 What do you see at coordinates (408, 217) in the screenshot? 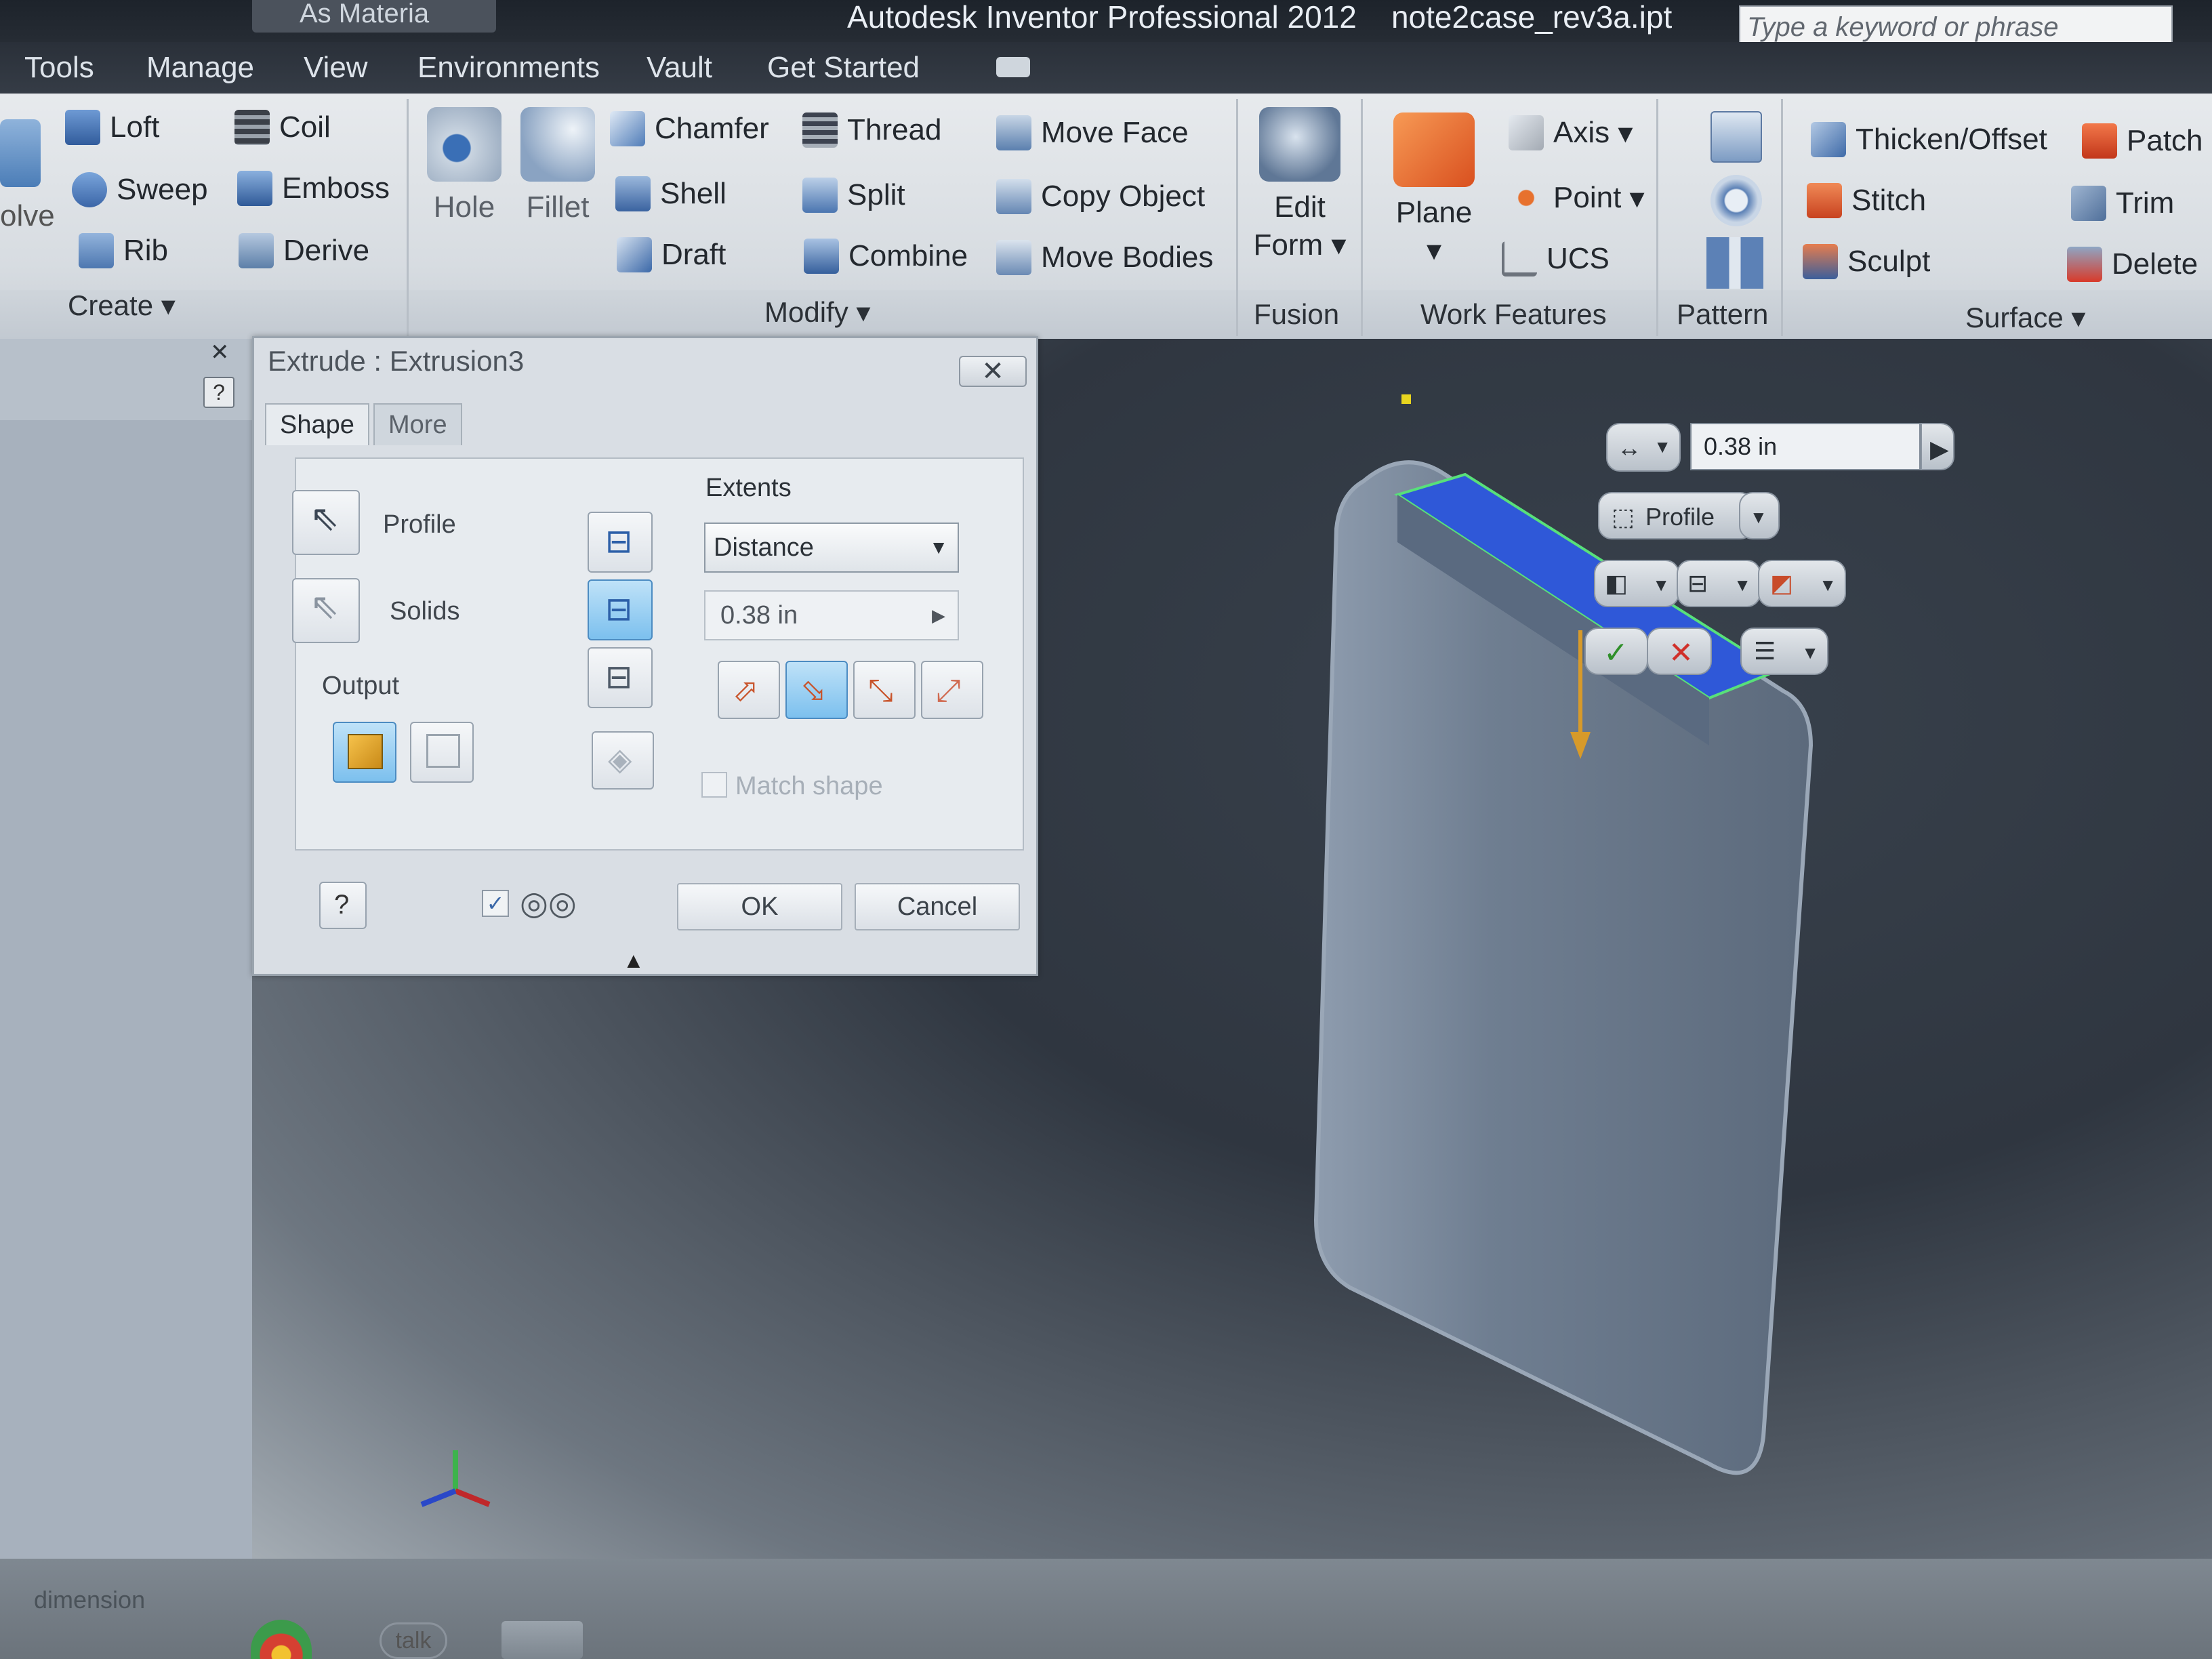
I see `panel-separator` at bounding box center [408, 217].